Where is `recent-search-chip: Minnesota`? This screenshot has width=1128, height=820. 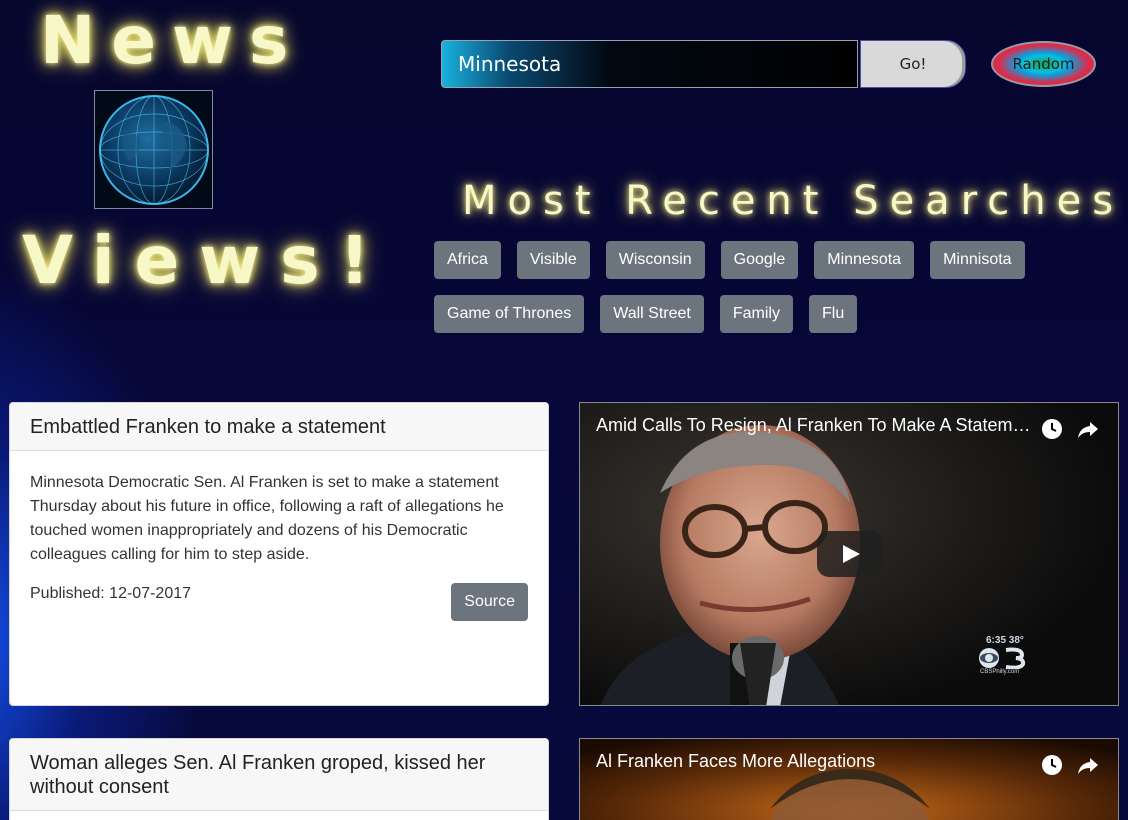 recent-search-chip: Minnesota is located at coordinates (864, 260).